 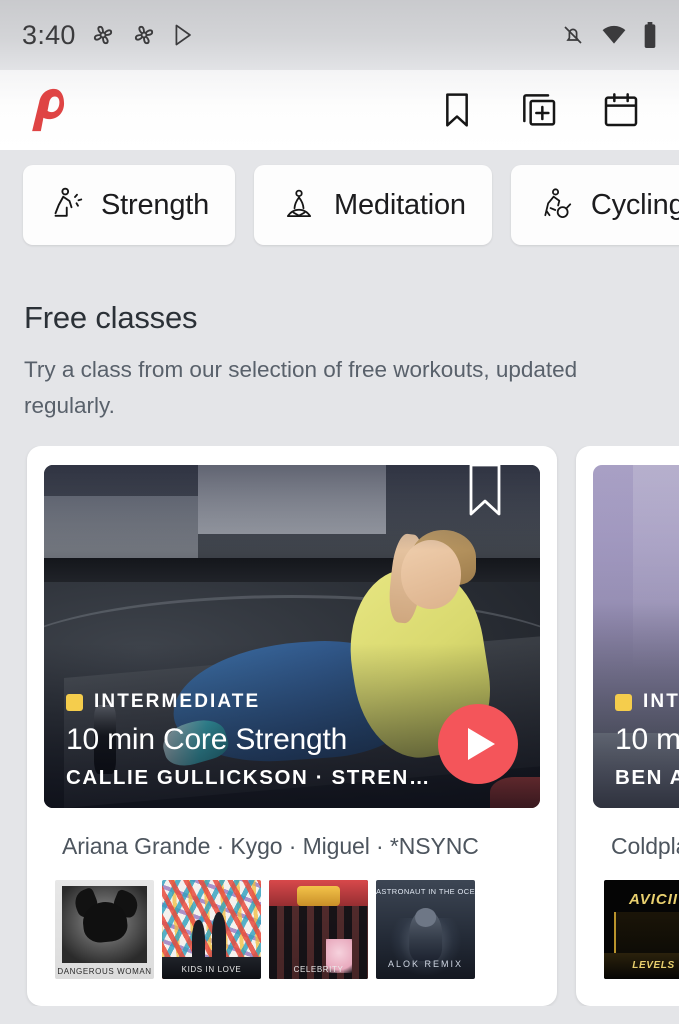 What do you see at coordinates (111, 317) in the screenshot?
I see `page-title: Free classes` at bounding box center [111, 317].